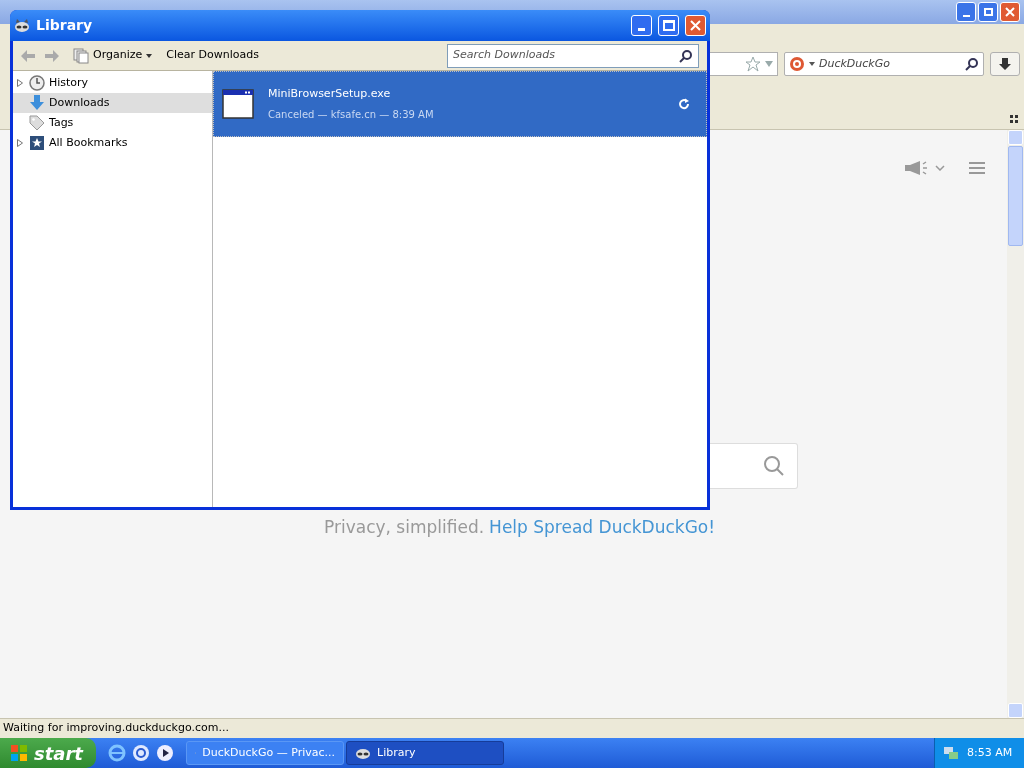 The image size is (1024, 768). I want to click on url-field, so click(743, 64).